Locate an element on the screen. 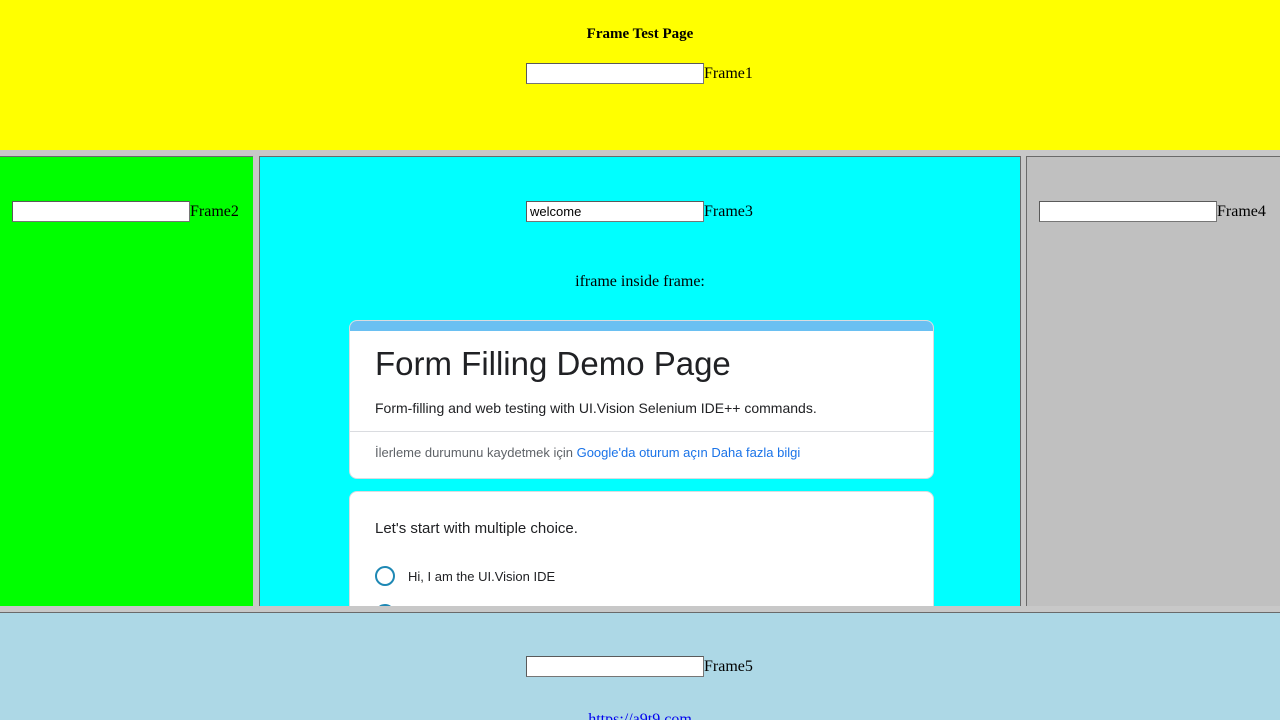 Image resolution: width=1280 pixels, height=720 pixels. form-header-divider is located at coordinates (641, 431).